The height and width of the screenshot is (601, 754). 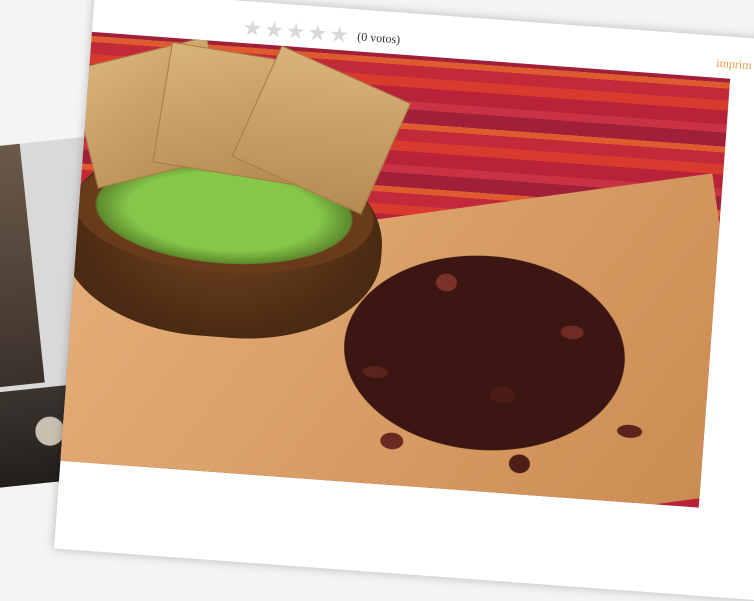 I want to click on votes-count: (0 votos), so click(x=378, y=38).